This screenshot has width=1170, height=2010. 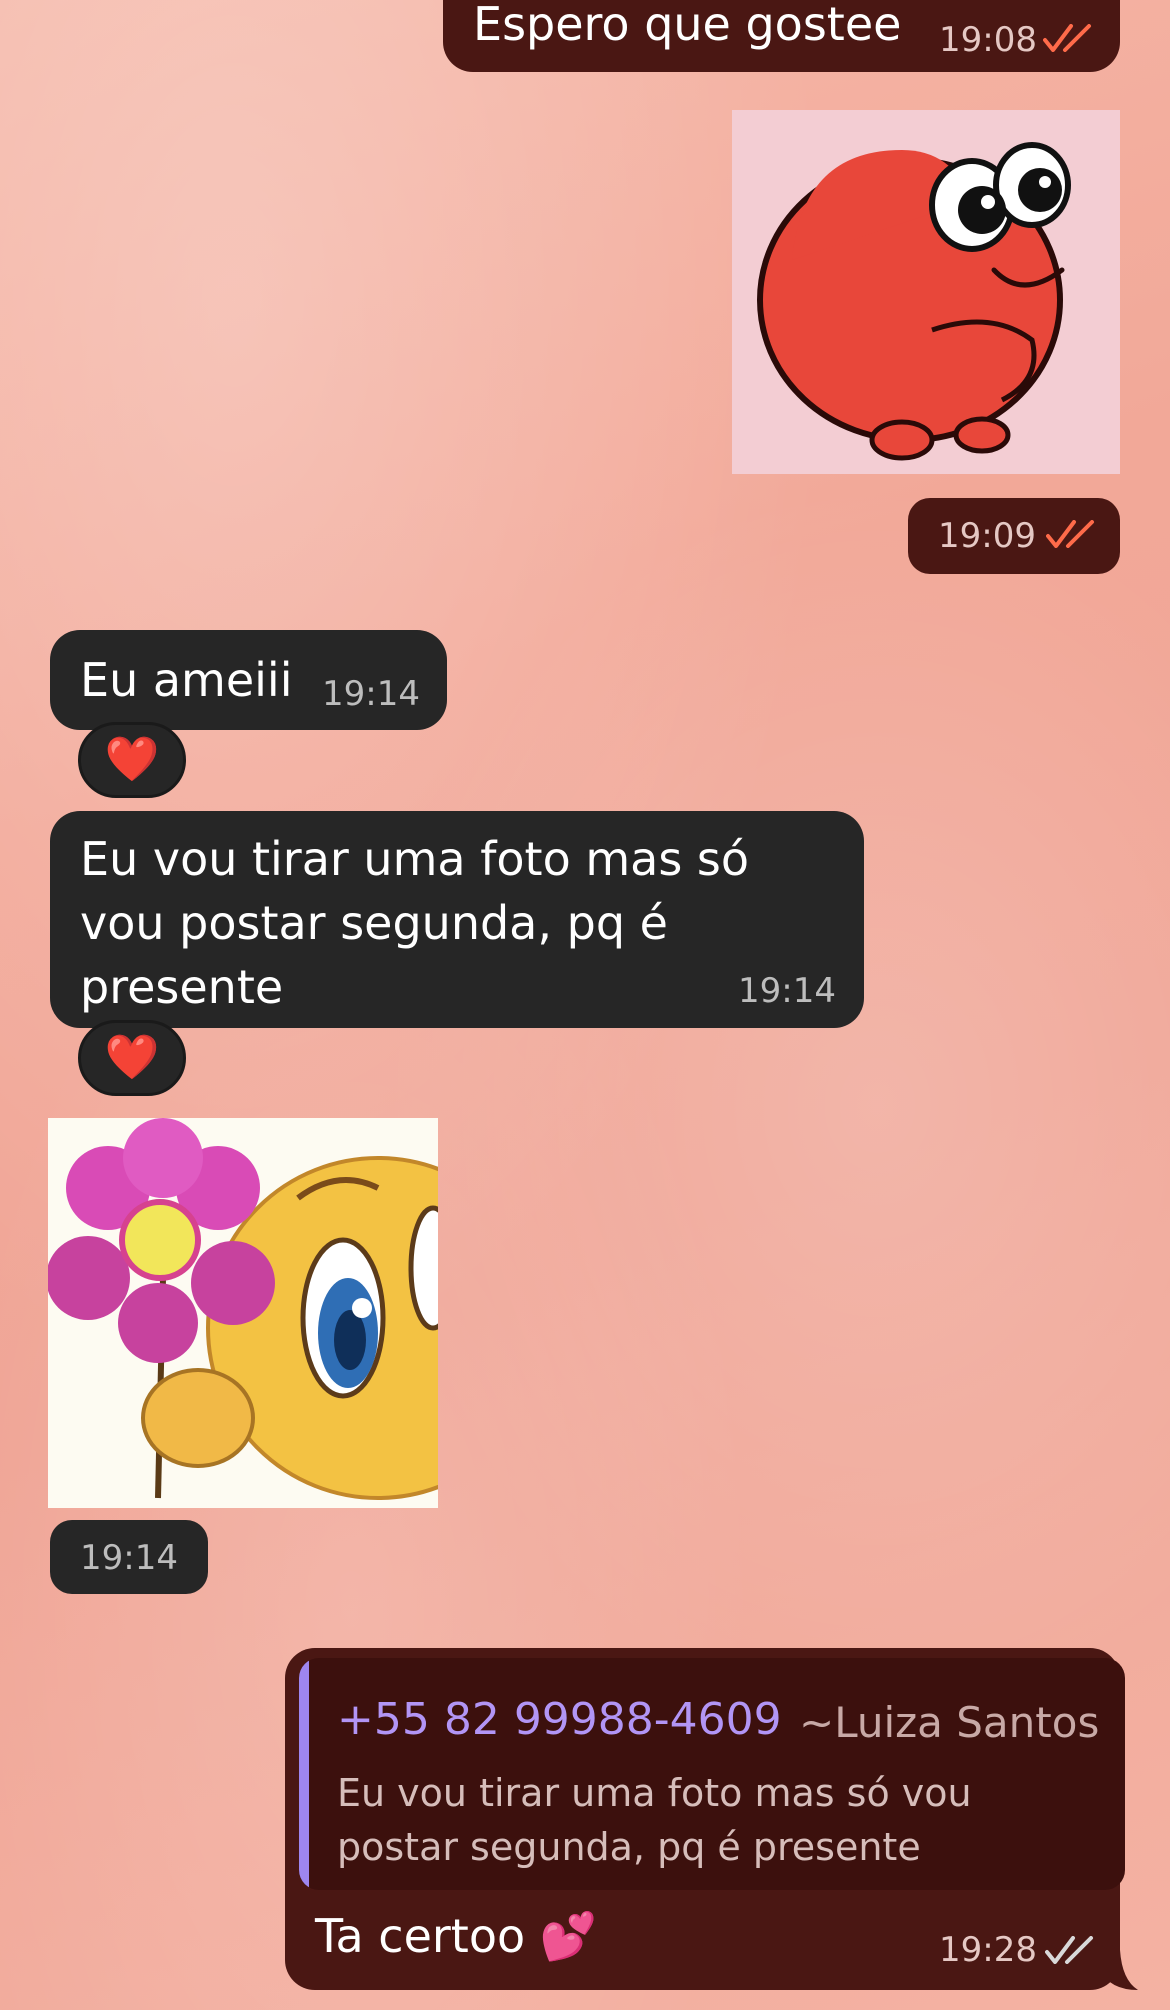 What do you see at coordinates (243, 1313) in the screenshot?
I see `smiley-flower-sticker` at bounding box center [243, 1313].